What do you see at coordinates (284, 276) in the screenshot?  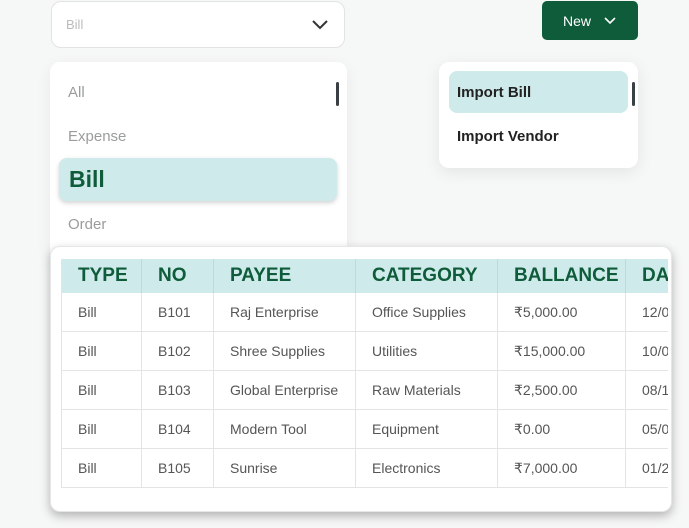 I see `column-header-payee: PAYEE` at bounding box center [284, 276].